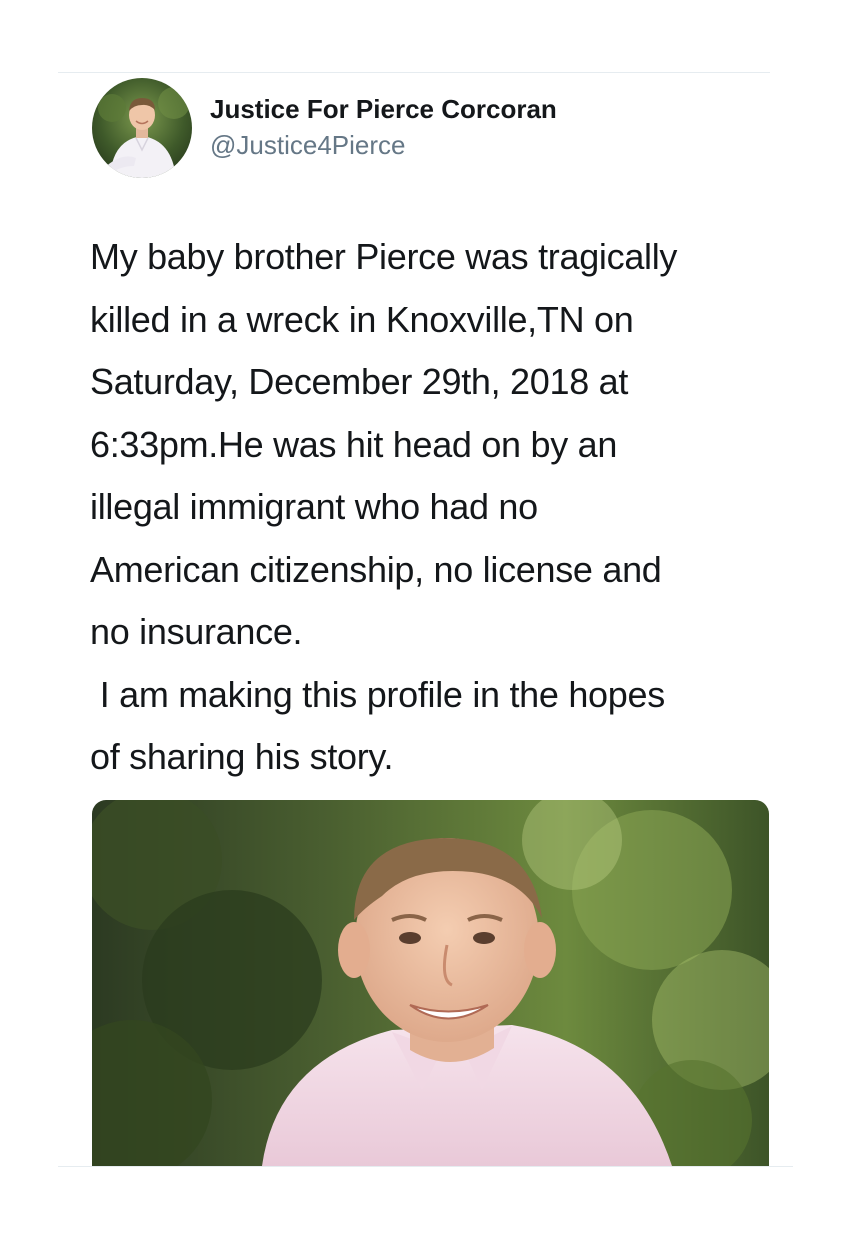  I want to click on bottom-divider, so click(425, 1166).